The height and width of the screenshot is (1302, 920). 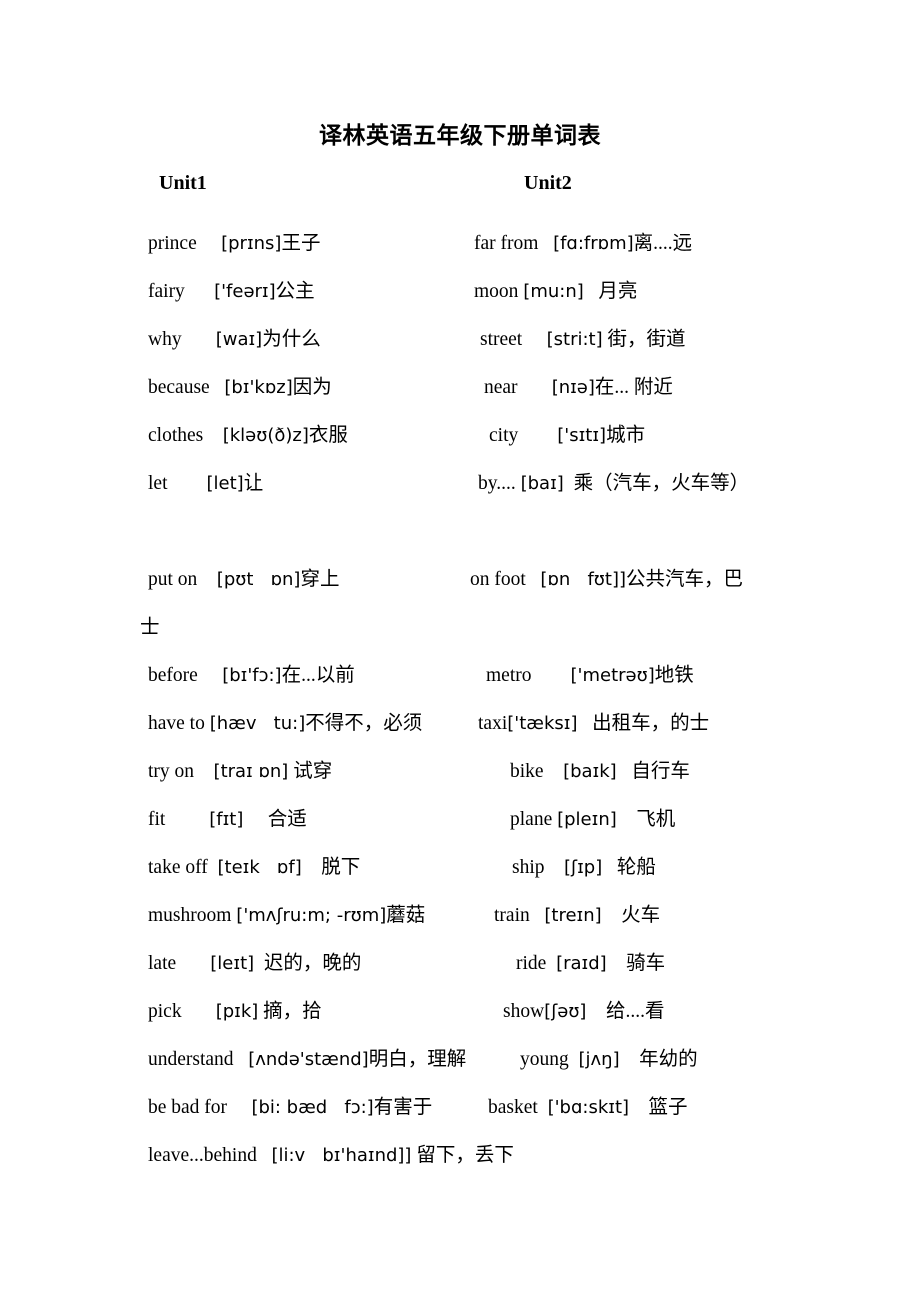 I want to click on word-left: why, so click(x=165, y=339).